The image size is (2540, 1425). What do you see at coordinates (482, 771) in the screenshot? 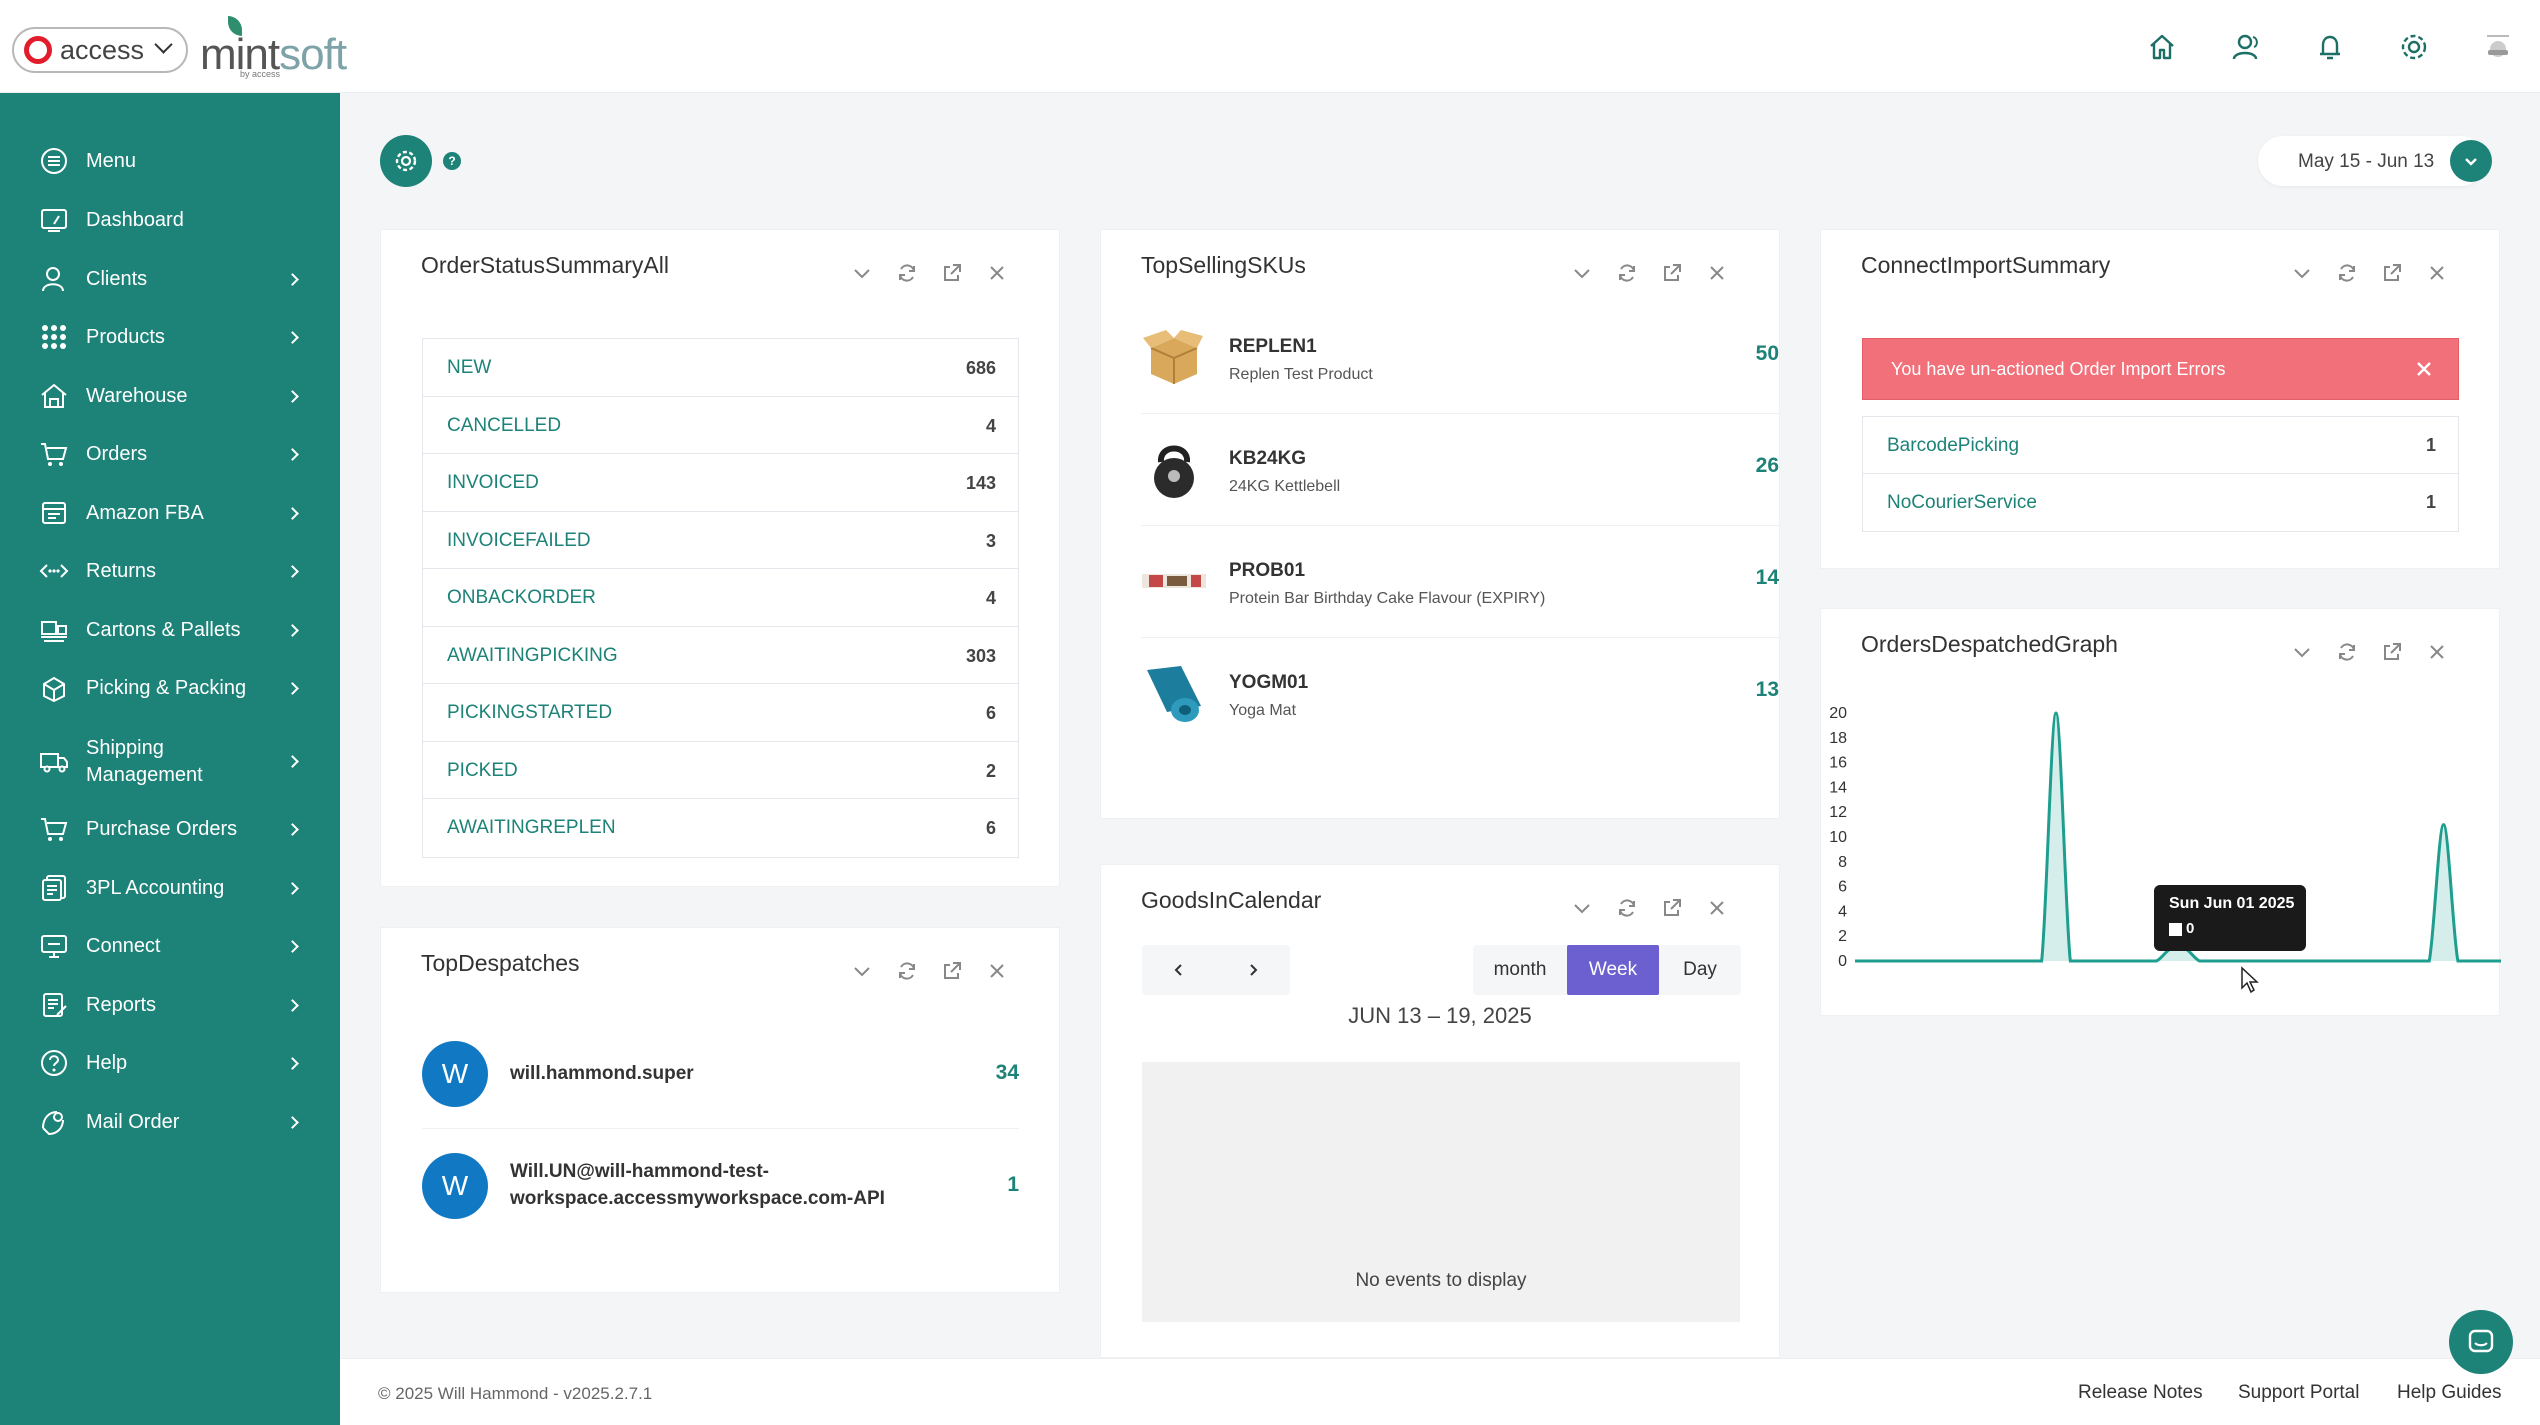
I see `status-label: PICKED` at bounding box center [482, 771].